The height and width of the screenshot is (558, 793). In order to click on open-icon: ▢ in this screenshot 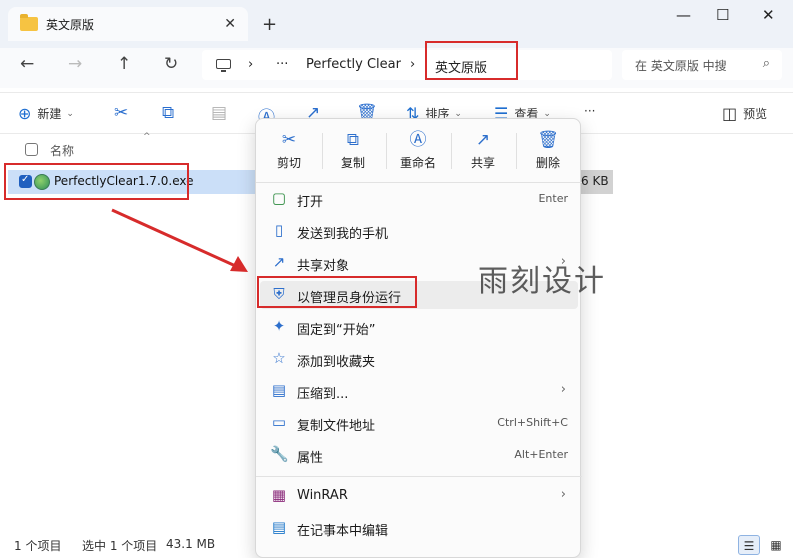, I will do `click(279, 198)`.